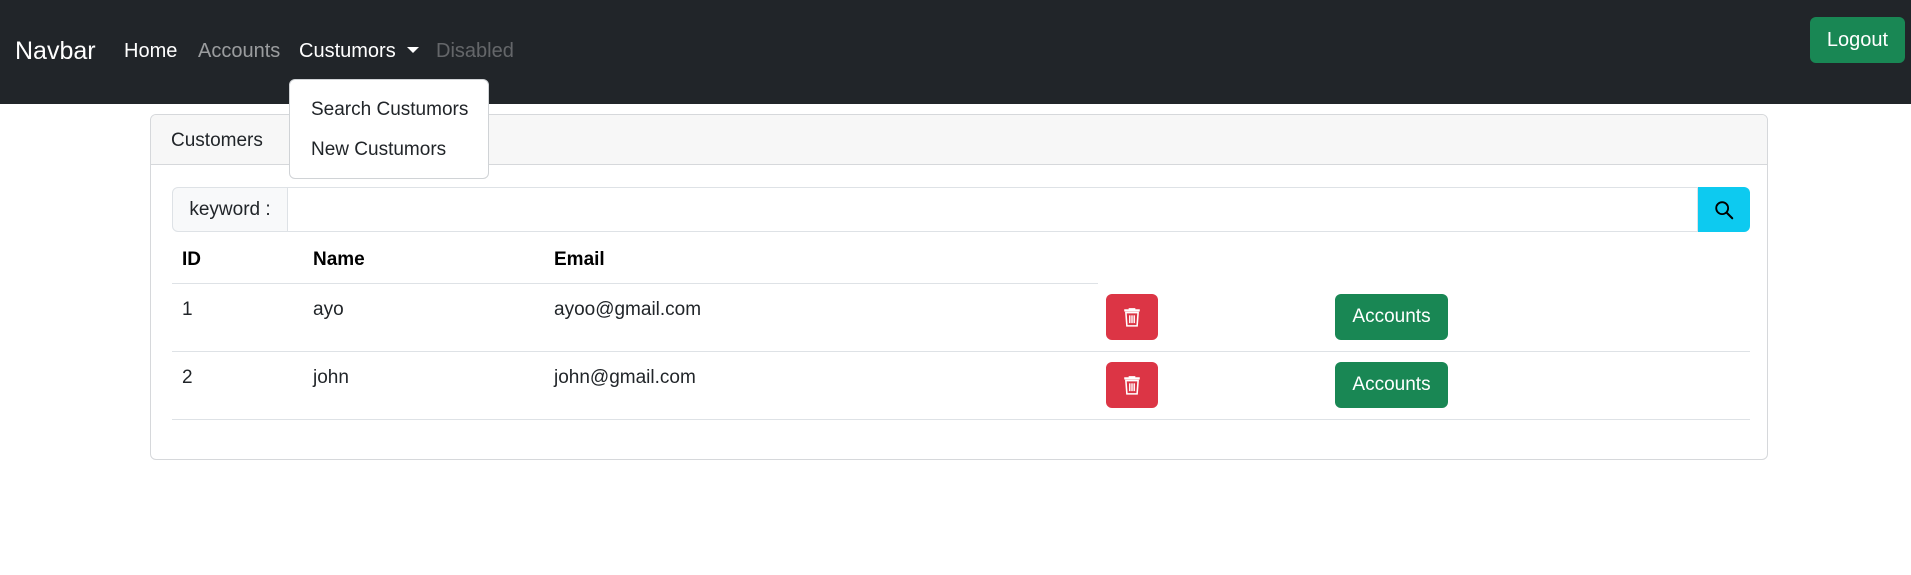 This screenshot has height=575, width=1911. Describe the element at coordinates (628, 309) in the screenshot. I see `cell-email: ayoo@gmail.com` at that location.